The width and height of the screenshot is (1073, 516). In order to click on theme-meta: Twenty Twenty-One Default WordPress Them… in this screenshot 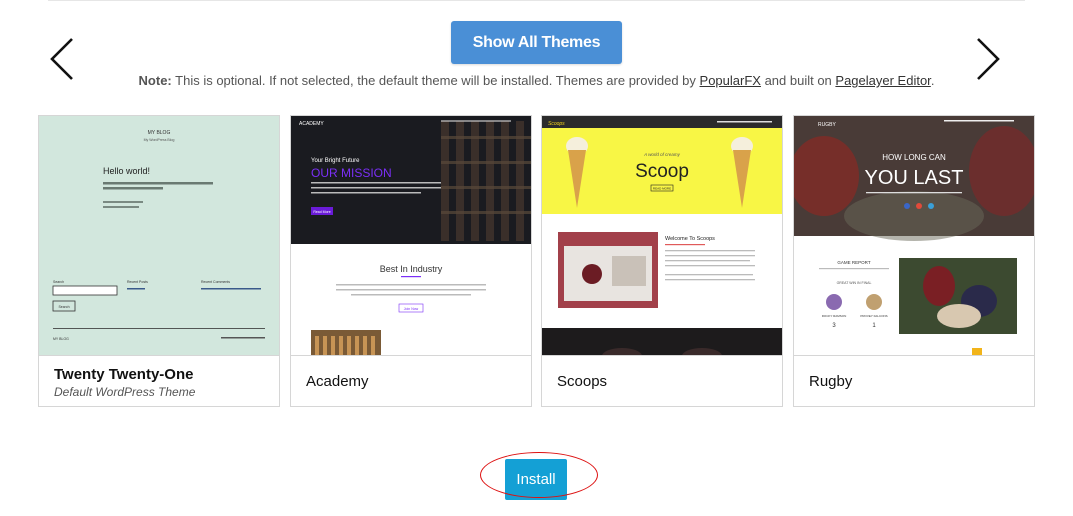, I will do `click(159, 381)`.